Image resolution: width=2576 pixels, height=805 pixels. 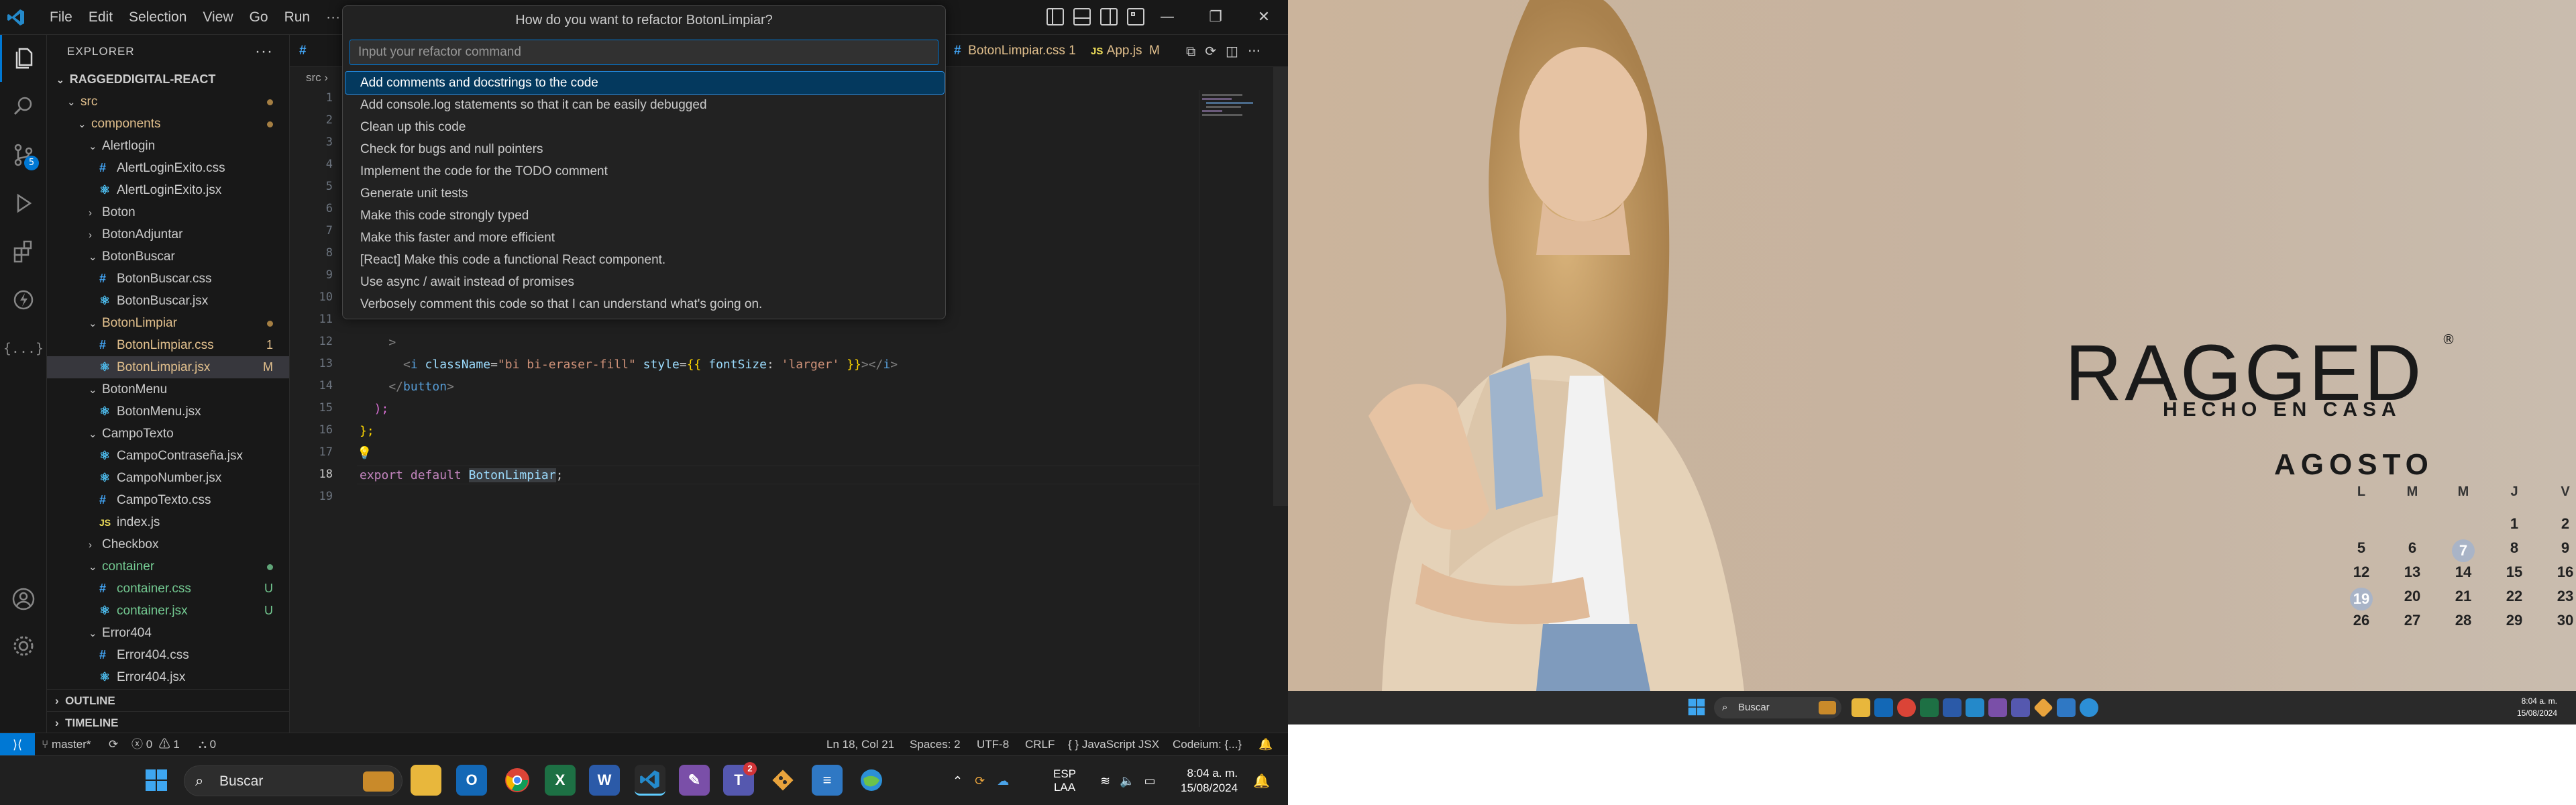 I want to click on vscode-logo-icon, so click(x=16, y=17).